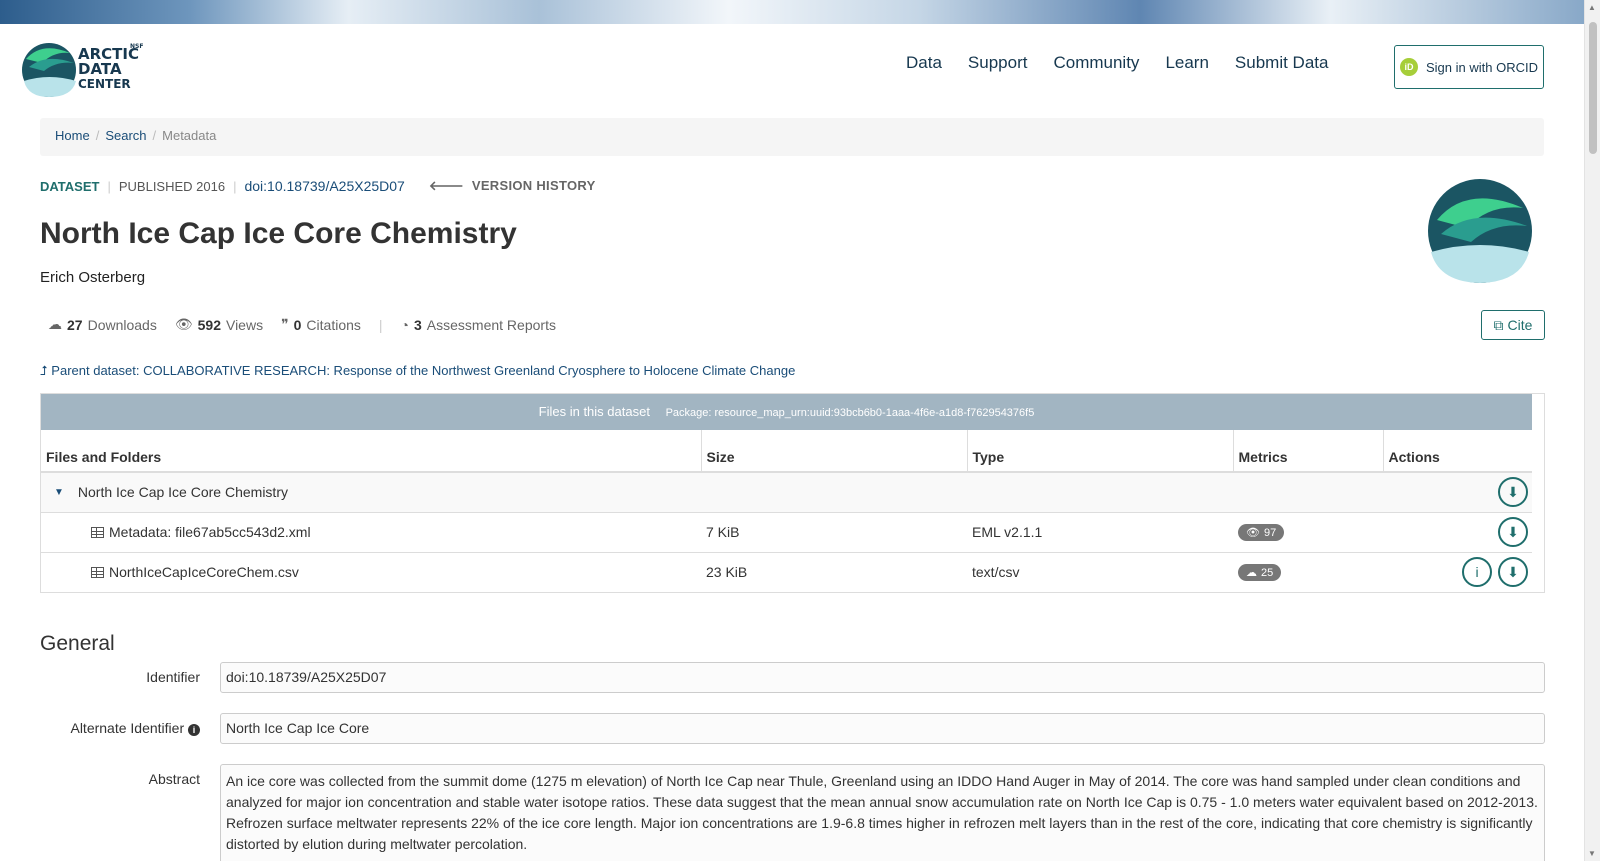 This screenshot has width=1600, height=861. Describe the element at coordinates (371, 451) in the screenshot. I see `col-files-and-folders: Files and Folders` at that location.